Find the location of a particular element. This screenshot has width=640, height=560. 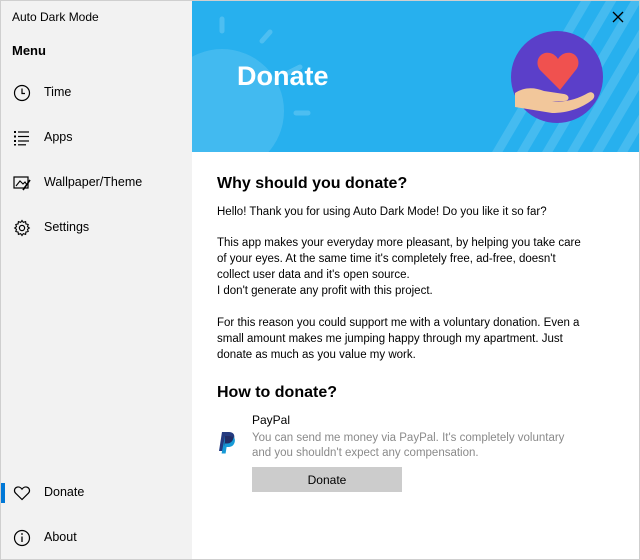

sidebar-item-label: Settings is located at coordinates (67, 227).